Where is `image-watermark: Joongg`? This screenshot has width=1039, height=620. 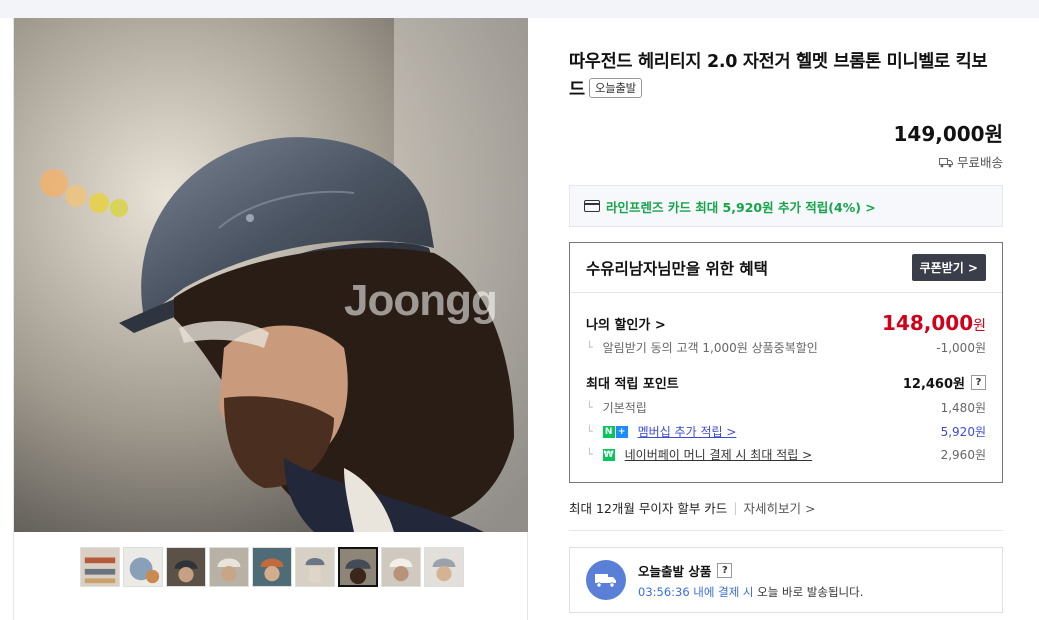 image-watermark: Joongg is located at coordinates (421, 300).